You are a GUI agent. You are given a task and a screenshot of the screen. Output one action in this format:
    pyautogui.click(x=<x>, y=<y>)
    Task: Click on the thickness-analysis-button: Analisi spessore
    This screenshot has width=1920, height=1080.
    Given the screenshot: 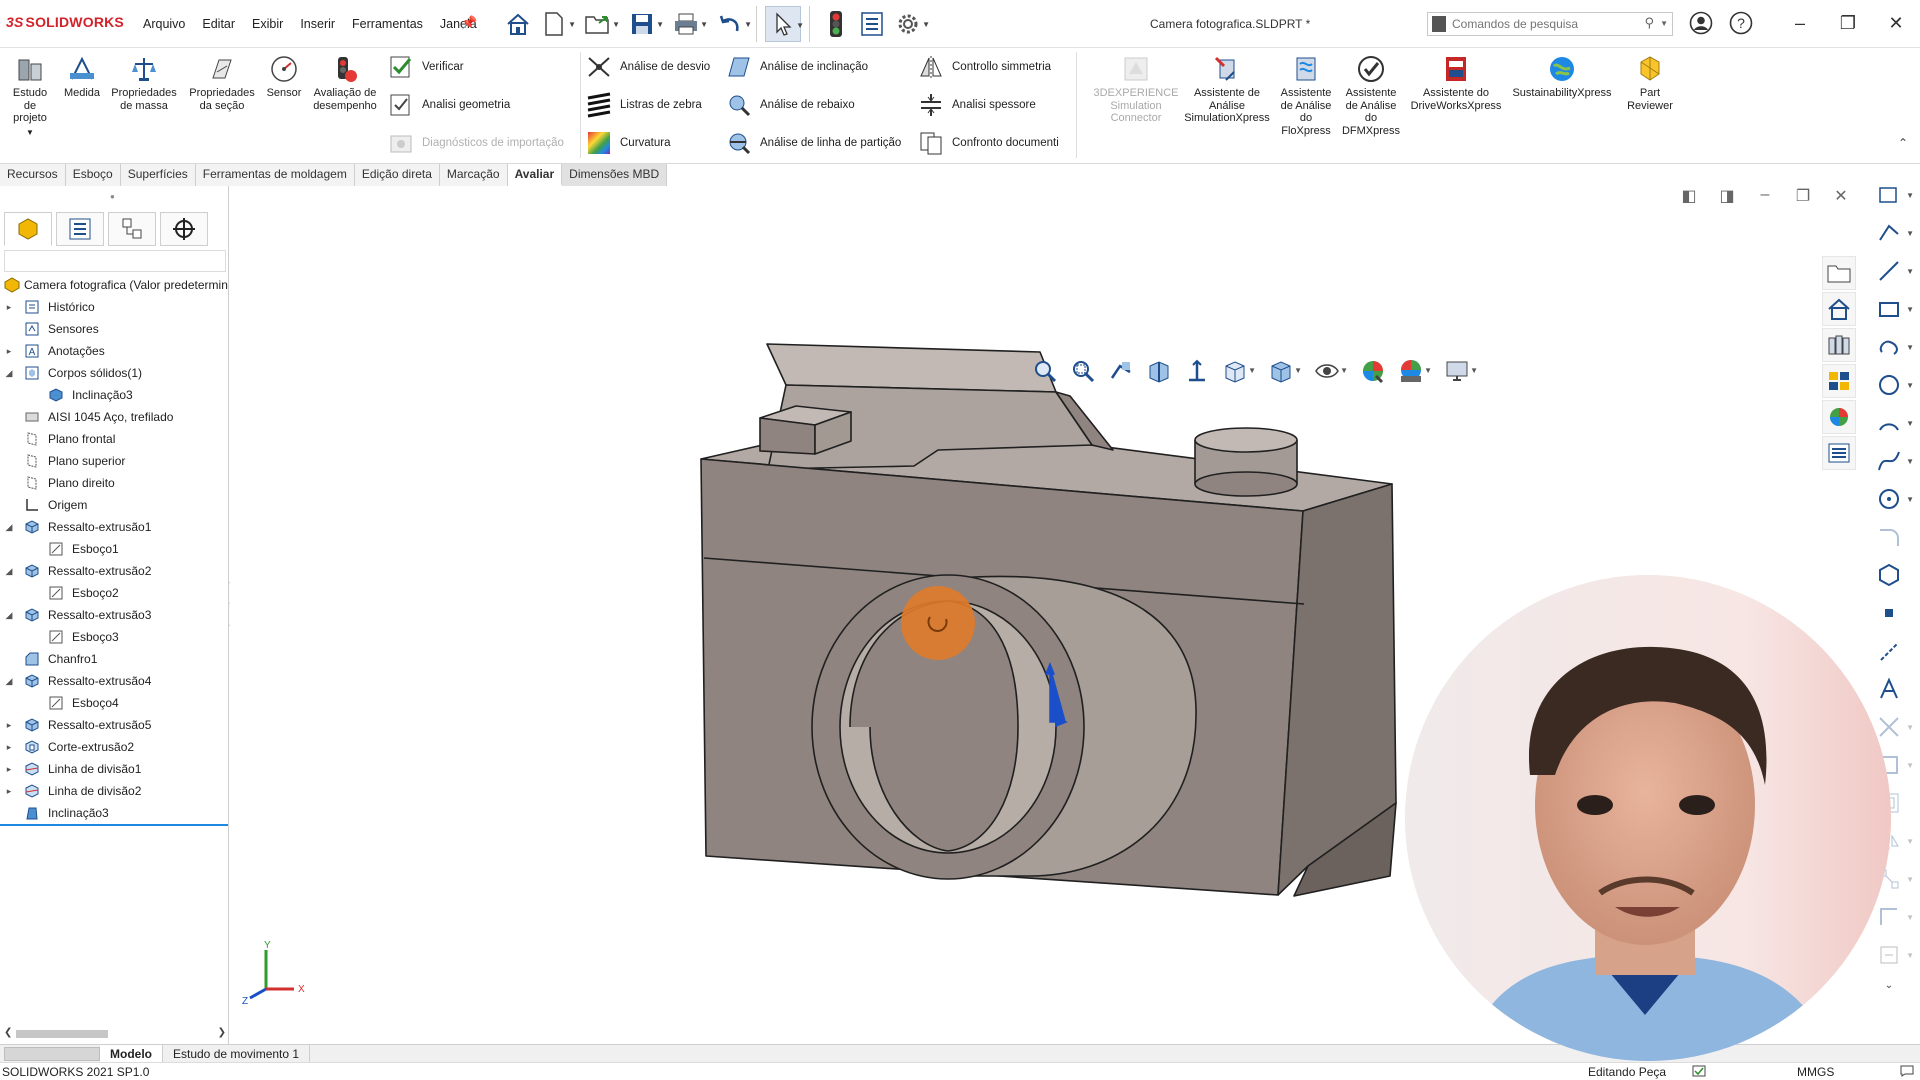 What is the action you would take?
    pyautogui.click(x=977, y=105)
    